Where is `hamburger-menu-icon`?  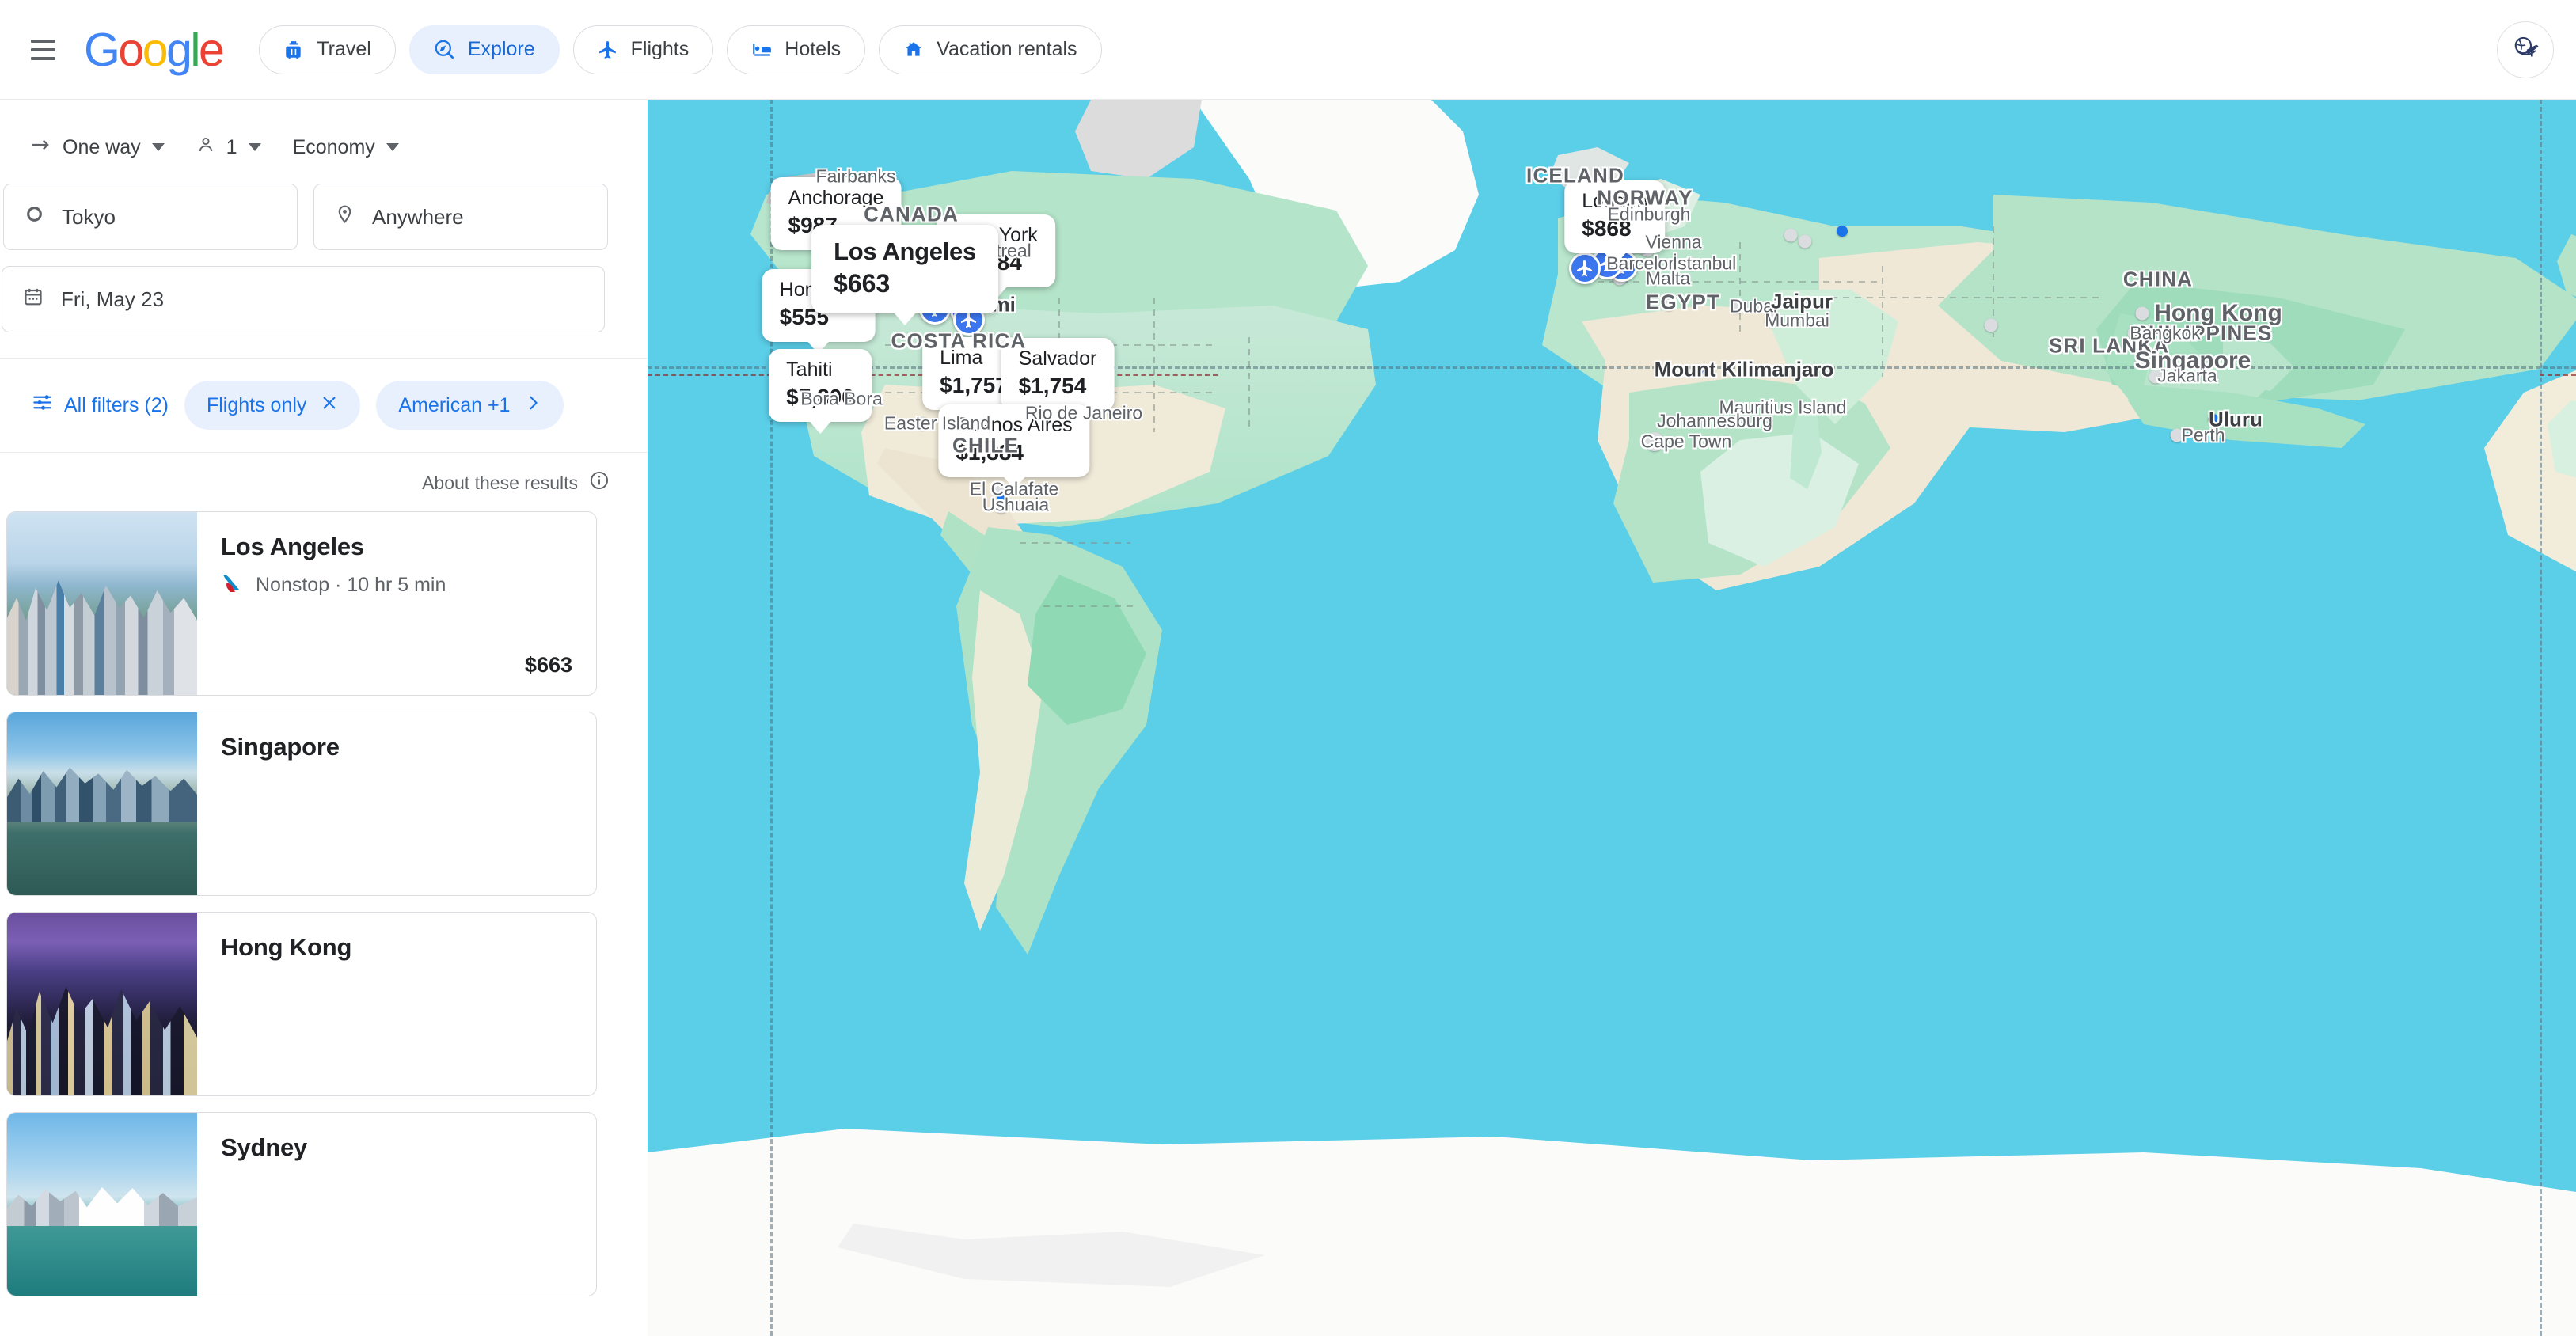
hamburger-menu-icon is located at coordinates (43, 49).